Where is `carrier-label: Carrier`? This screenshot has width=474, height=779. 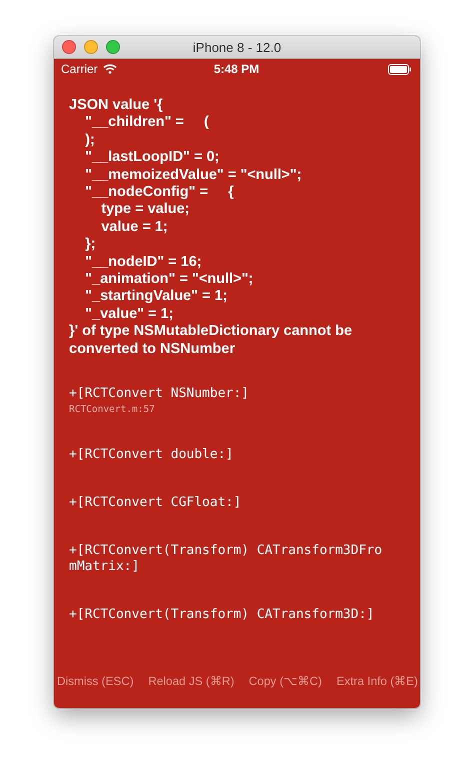 carrier-label: Carrier is located at coordinates (79, 69).